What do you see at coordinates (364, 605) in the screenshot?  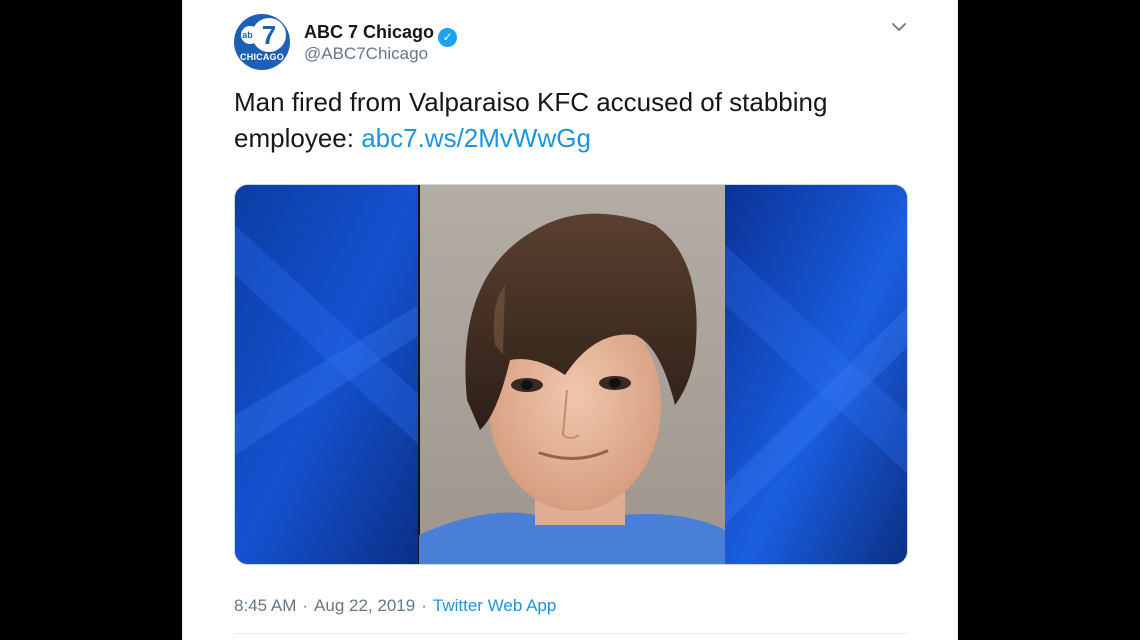 I see `tweet-date: Aug 22, 2019` at bounding box center [364, 605].